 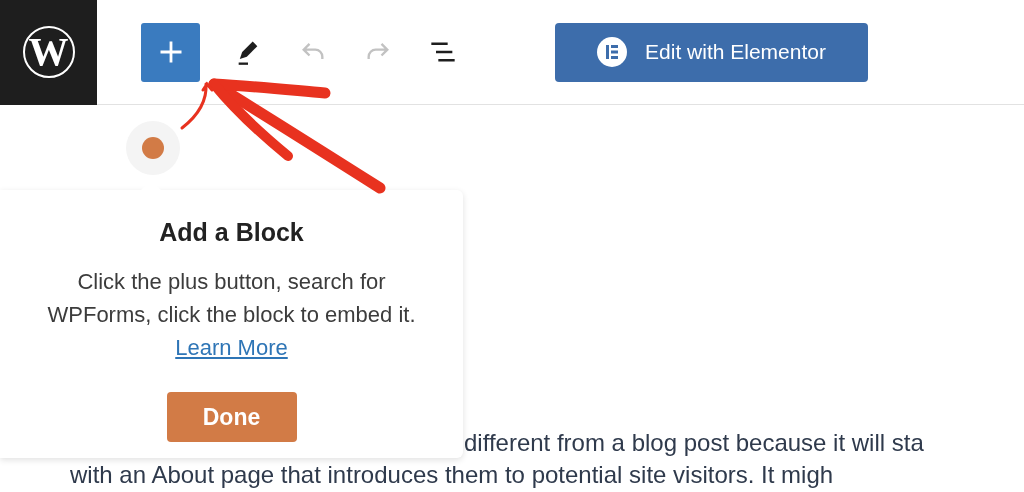 I want to click on body-text-line: with an About page that introduces them to potential site visitors. It migh, so click(x=452, y=475).